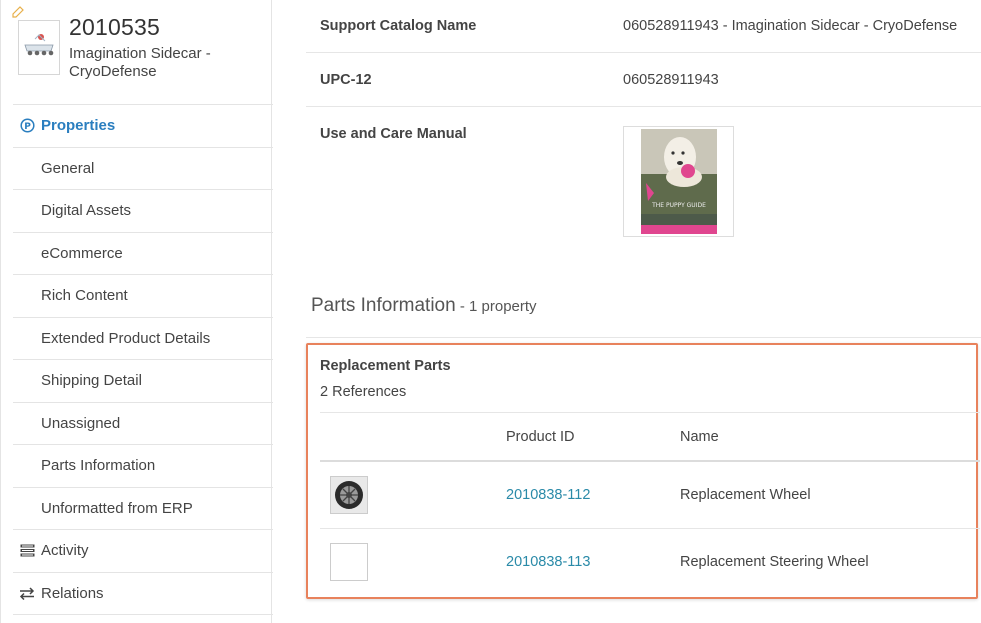  What do you see at coordinates (143, 618) in the screenshot?
I see `sidebar-divider` at bounding box center [143, 618].